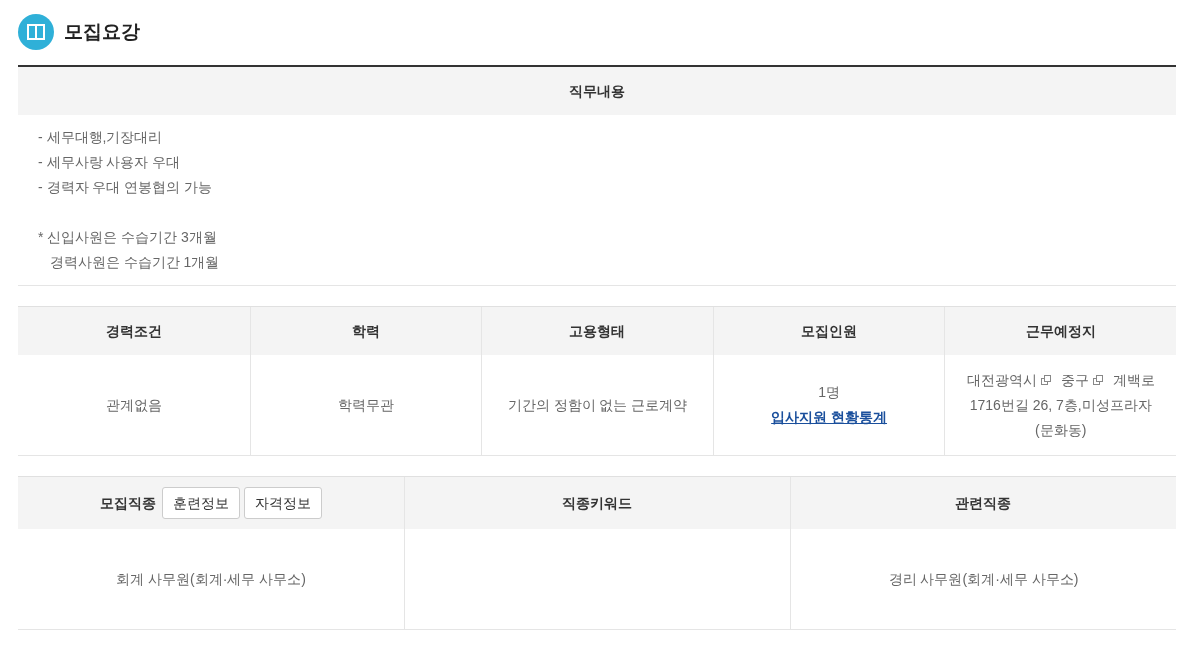 Image resolution: width=1194 pixels, height=650 pixels. I want to click on note-line: * 신입사원은 수습기간 3개월, so click(128, 237).